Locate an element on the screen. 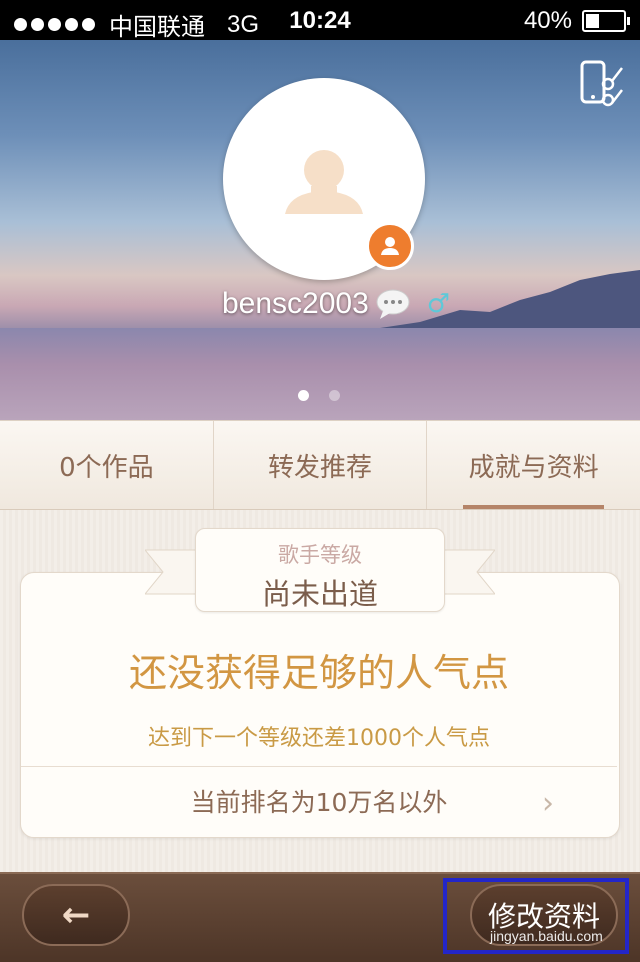  battery-icon is located at coordinates (606, 21).